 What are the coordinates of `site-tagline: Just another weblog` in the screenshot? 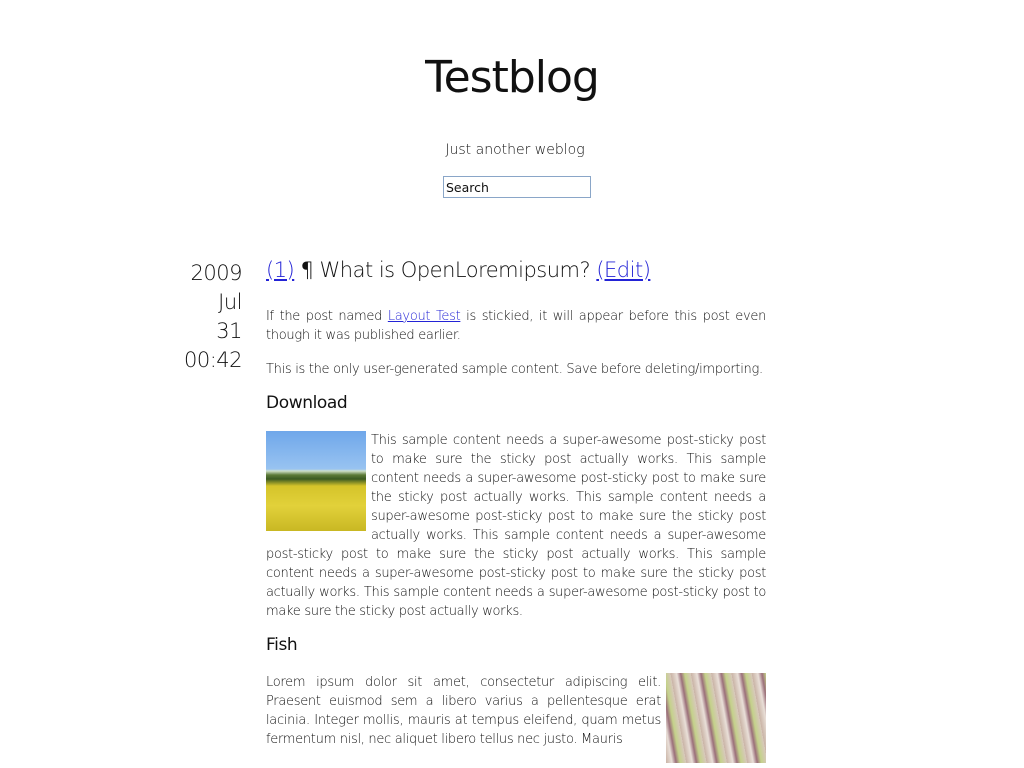 It's located at (515, 150).